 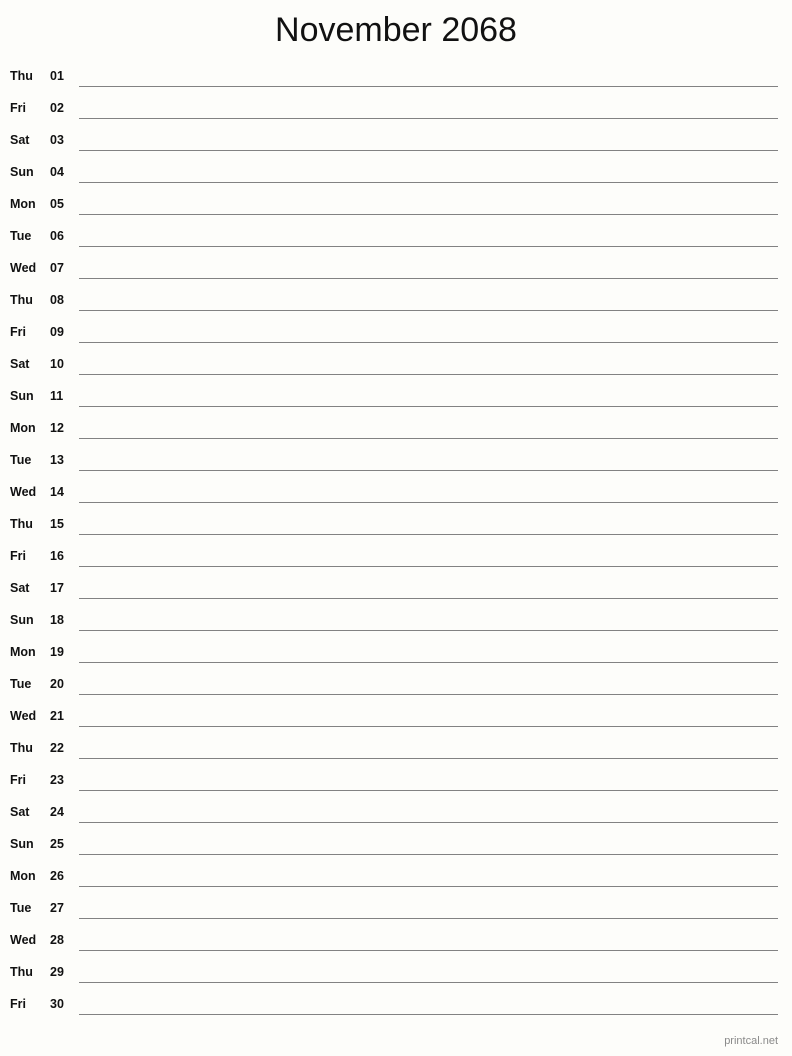 What do you see at coordinates (57, 812) in the screenshot?
I see `day-number-label: 24` at bounding box center [57, 812].